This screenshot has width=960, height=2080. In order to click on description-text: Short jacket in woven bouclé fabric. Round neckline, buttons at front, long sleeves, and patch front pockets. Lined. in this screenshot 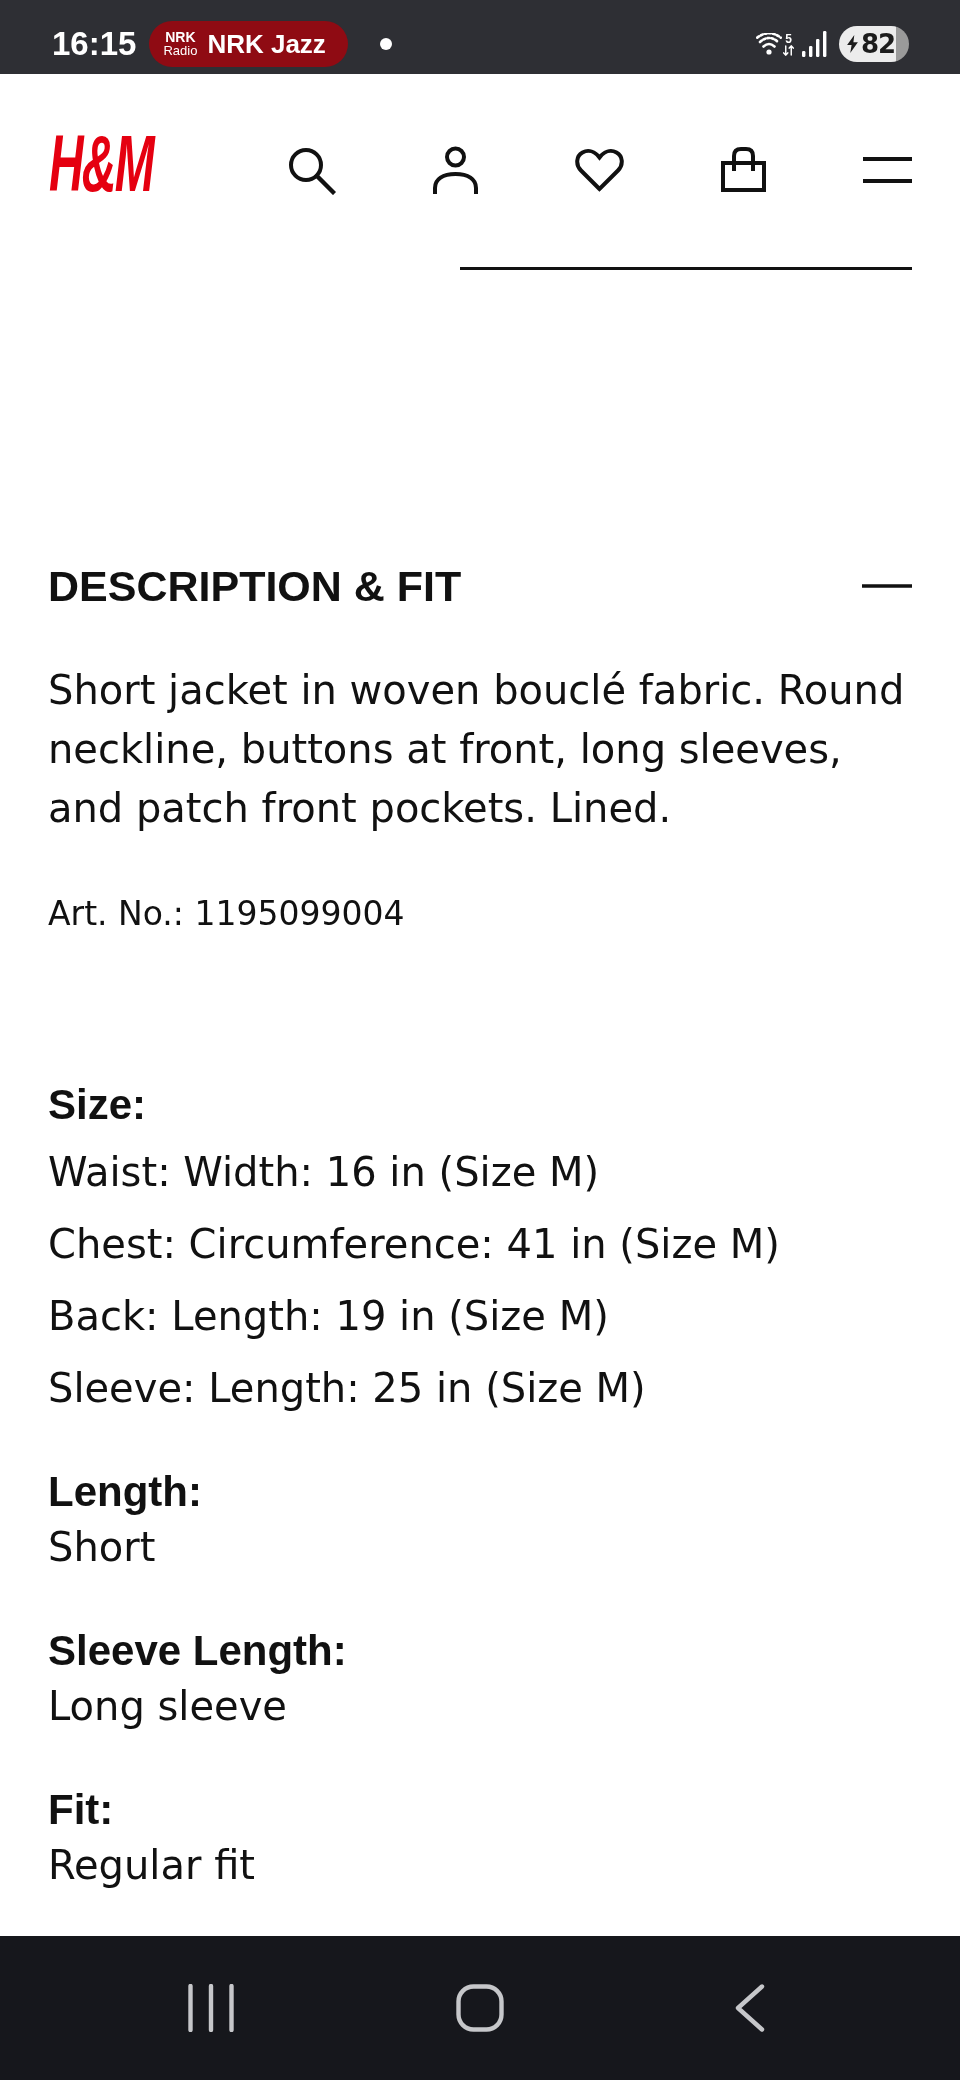, I will do `click(477, 749)`.